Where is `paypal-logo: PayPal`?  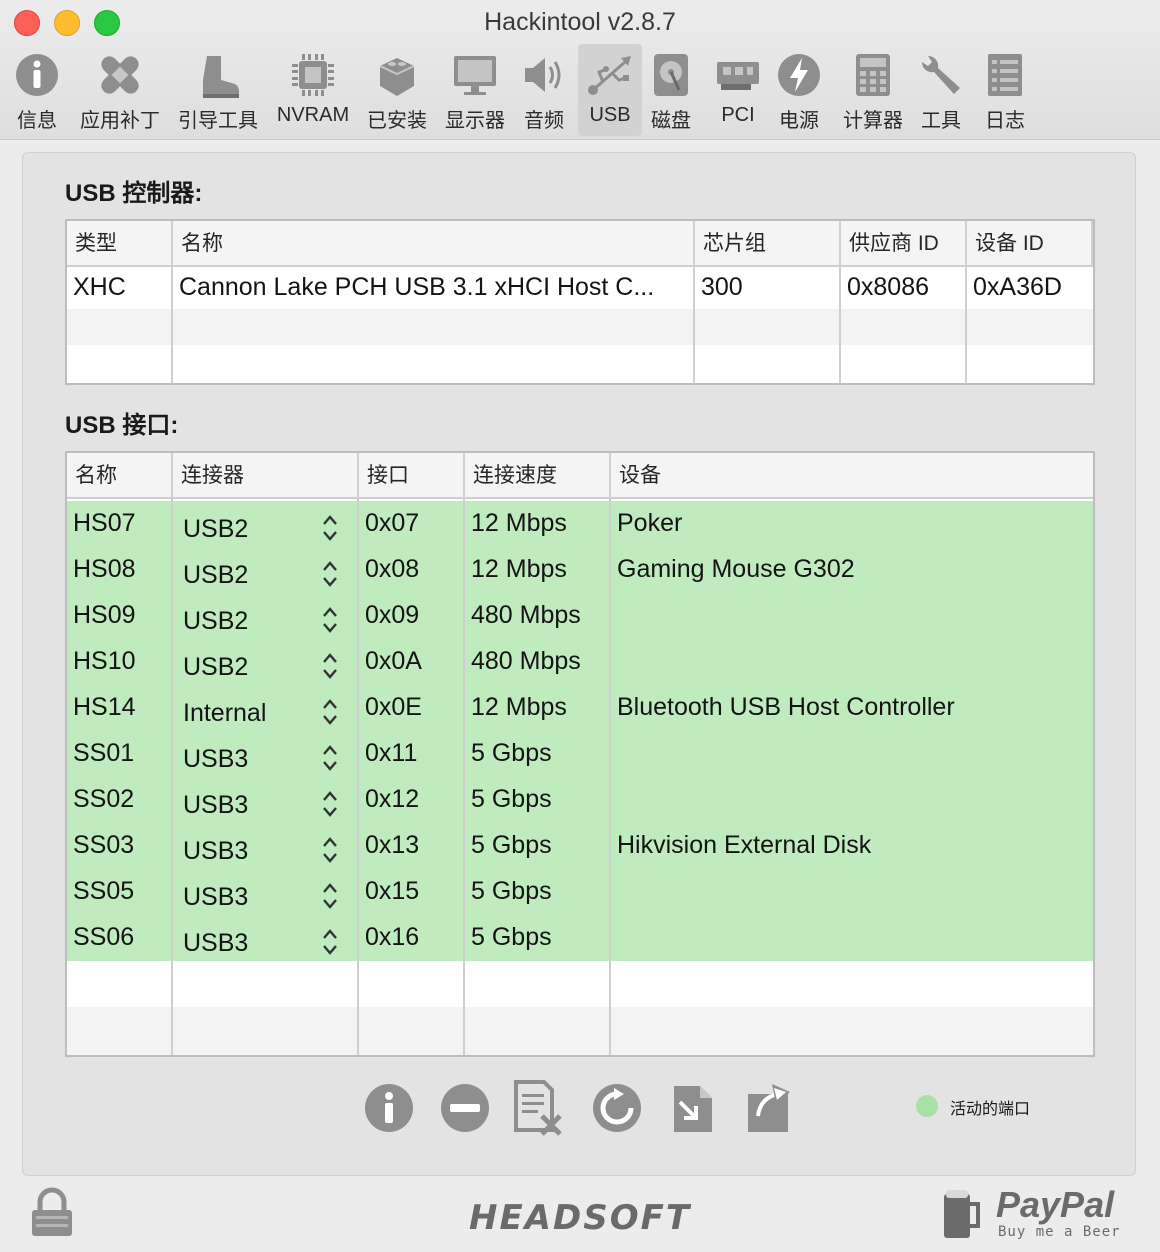 paypal-logo: PayPal is located at coordinates (1055, 1205).